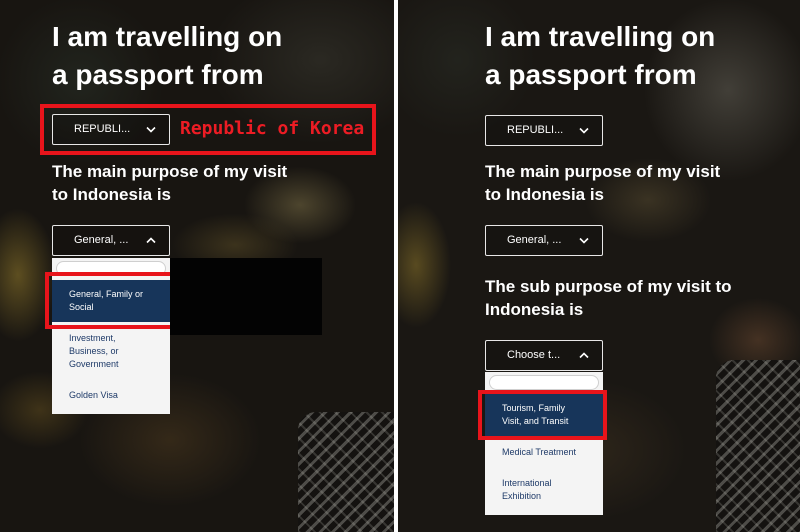  I want to click on annotation-label: Republic of Korea, so click(272, 128).